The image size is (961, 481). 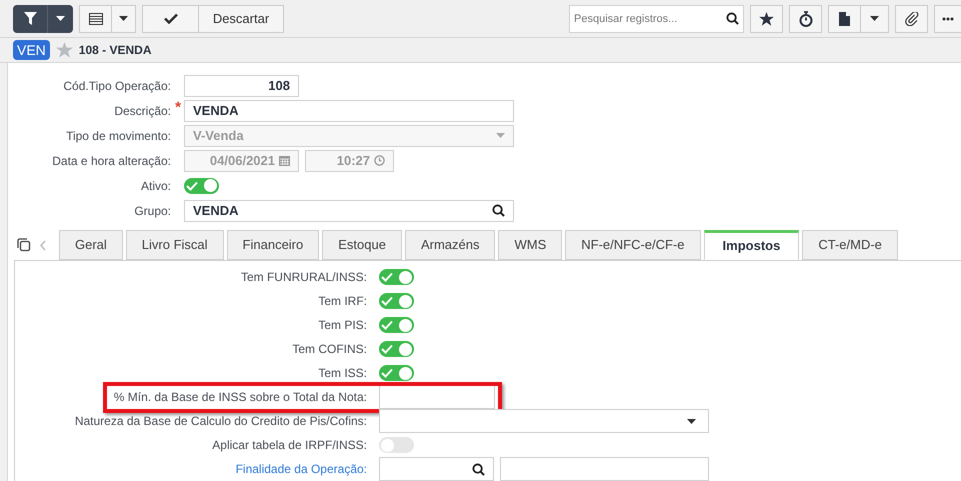 What do you see at coordinates (117, 86) in the screenshot?
I see `field-label: Cód.Tipo Operação:` at bounding box center [117, 86].